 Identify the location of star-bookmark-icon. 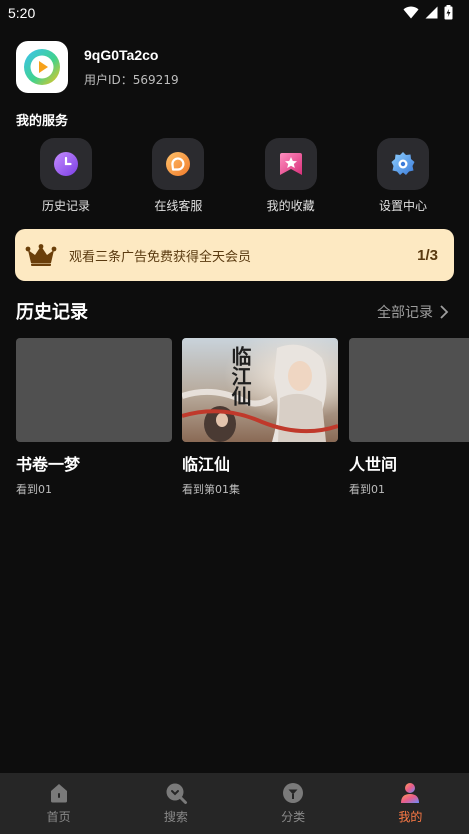
(290, 164).